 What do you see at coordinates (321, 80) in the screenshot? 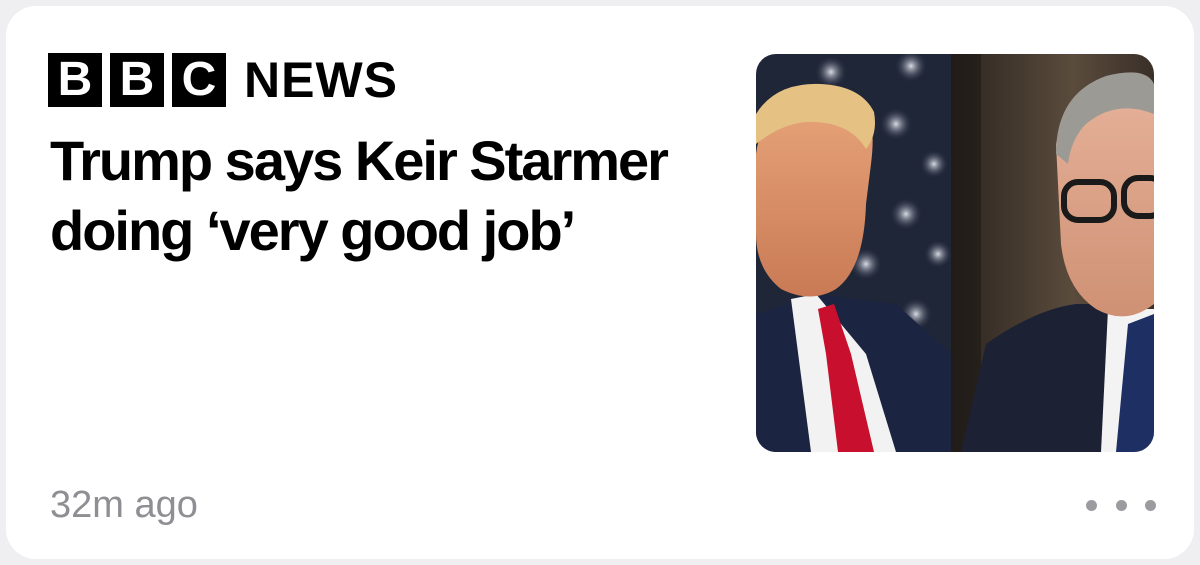
I see `logo-word-news: NEWS` at bounding box center [321, 80].